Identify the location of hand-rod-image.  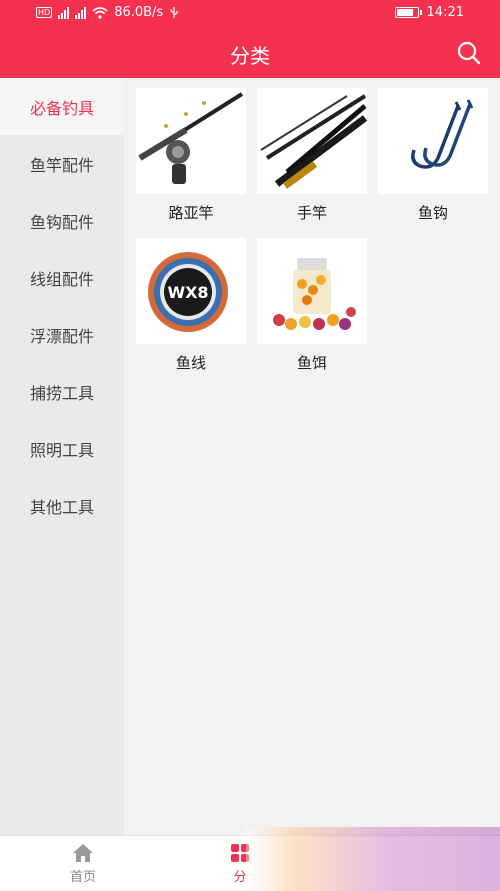
(312, 141).